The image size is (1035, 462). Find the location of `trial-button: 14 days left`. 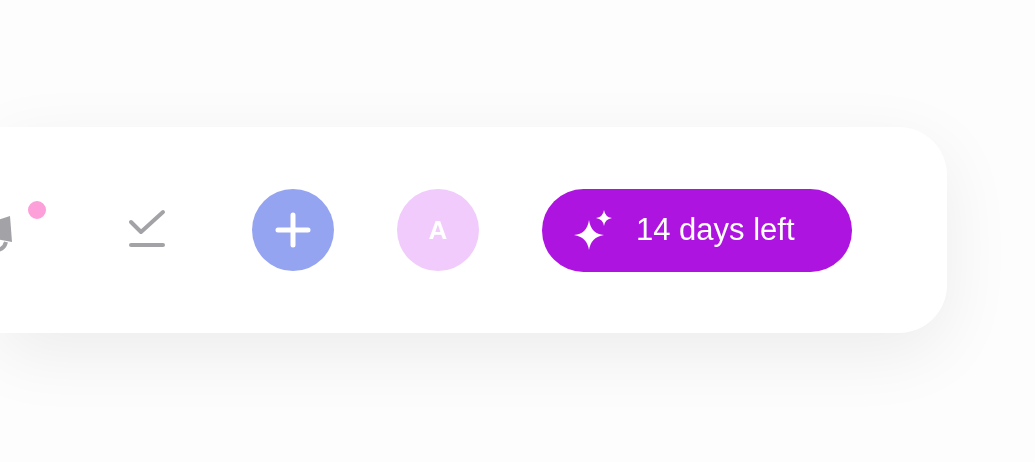

trial-button: 14 days left is located at coordinates (697, 230).